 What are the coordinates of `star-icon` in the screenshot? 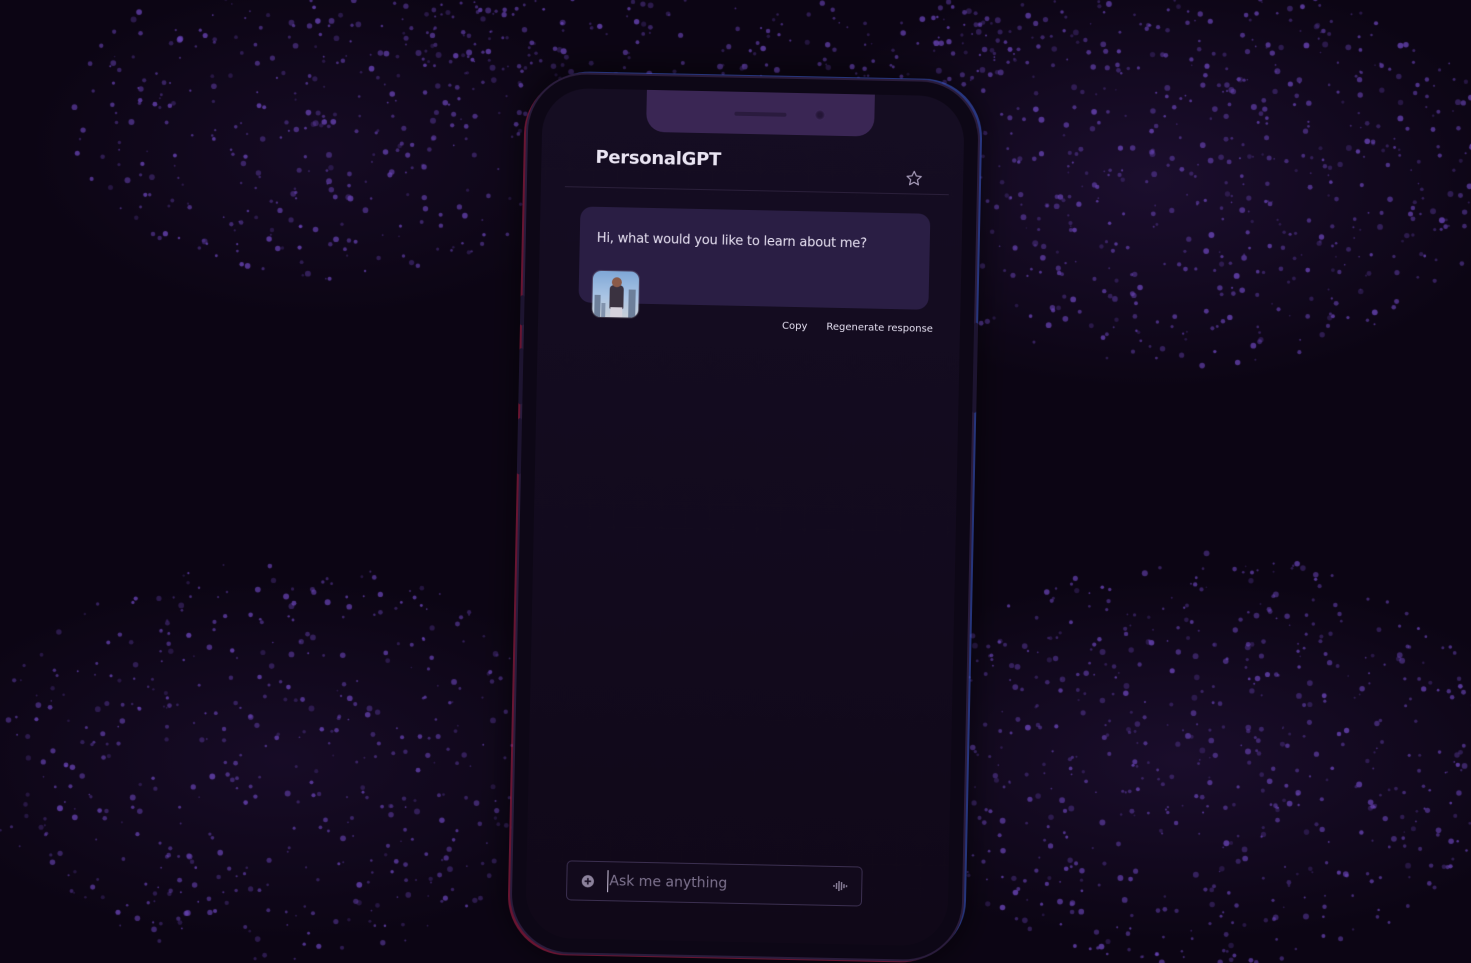 It's located at (914, 178).